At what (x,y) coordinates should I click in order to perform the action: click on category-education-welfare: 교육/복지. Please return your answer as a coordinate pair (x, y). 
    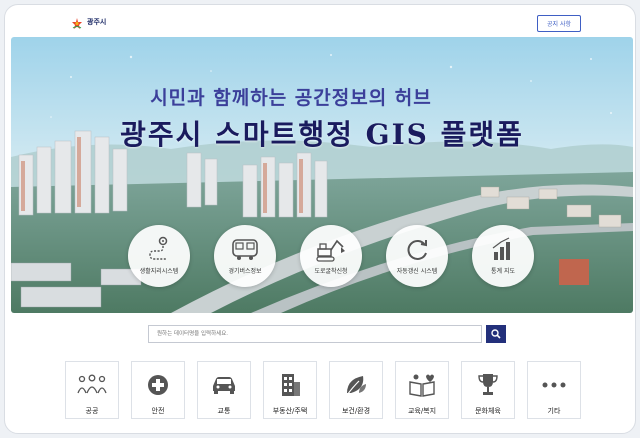
    Looking at the image, I should click on (422, 390).